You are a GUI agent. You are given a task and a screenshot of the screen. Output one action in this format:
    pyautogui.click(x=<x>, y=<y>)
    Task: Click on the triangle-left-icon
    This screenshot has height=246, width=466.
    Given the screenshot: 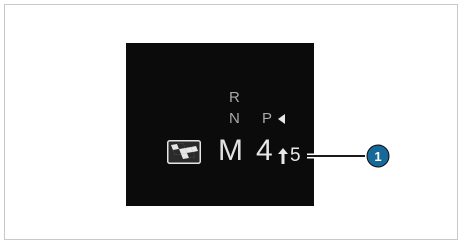 What is the action you would take?
    pyautogui.click(x=281, y=119)
    